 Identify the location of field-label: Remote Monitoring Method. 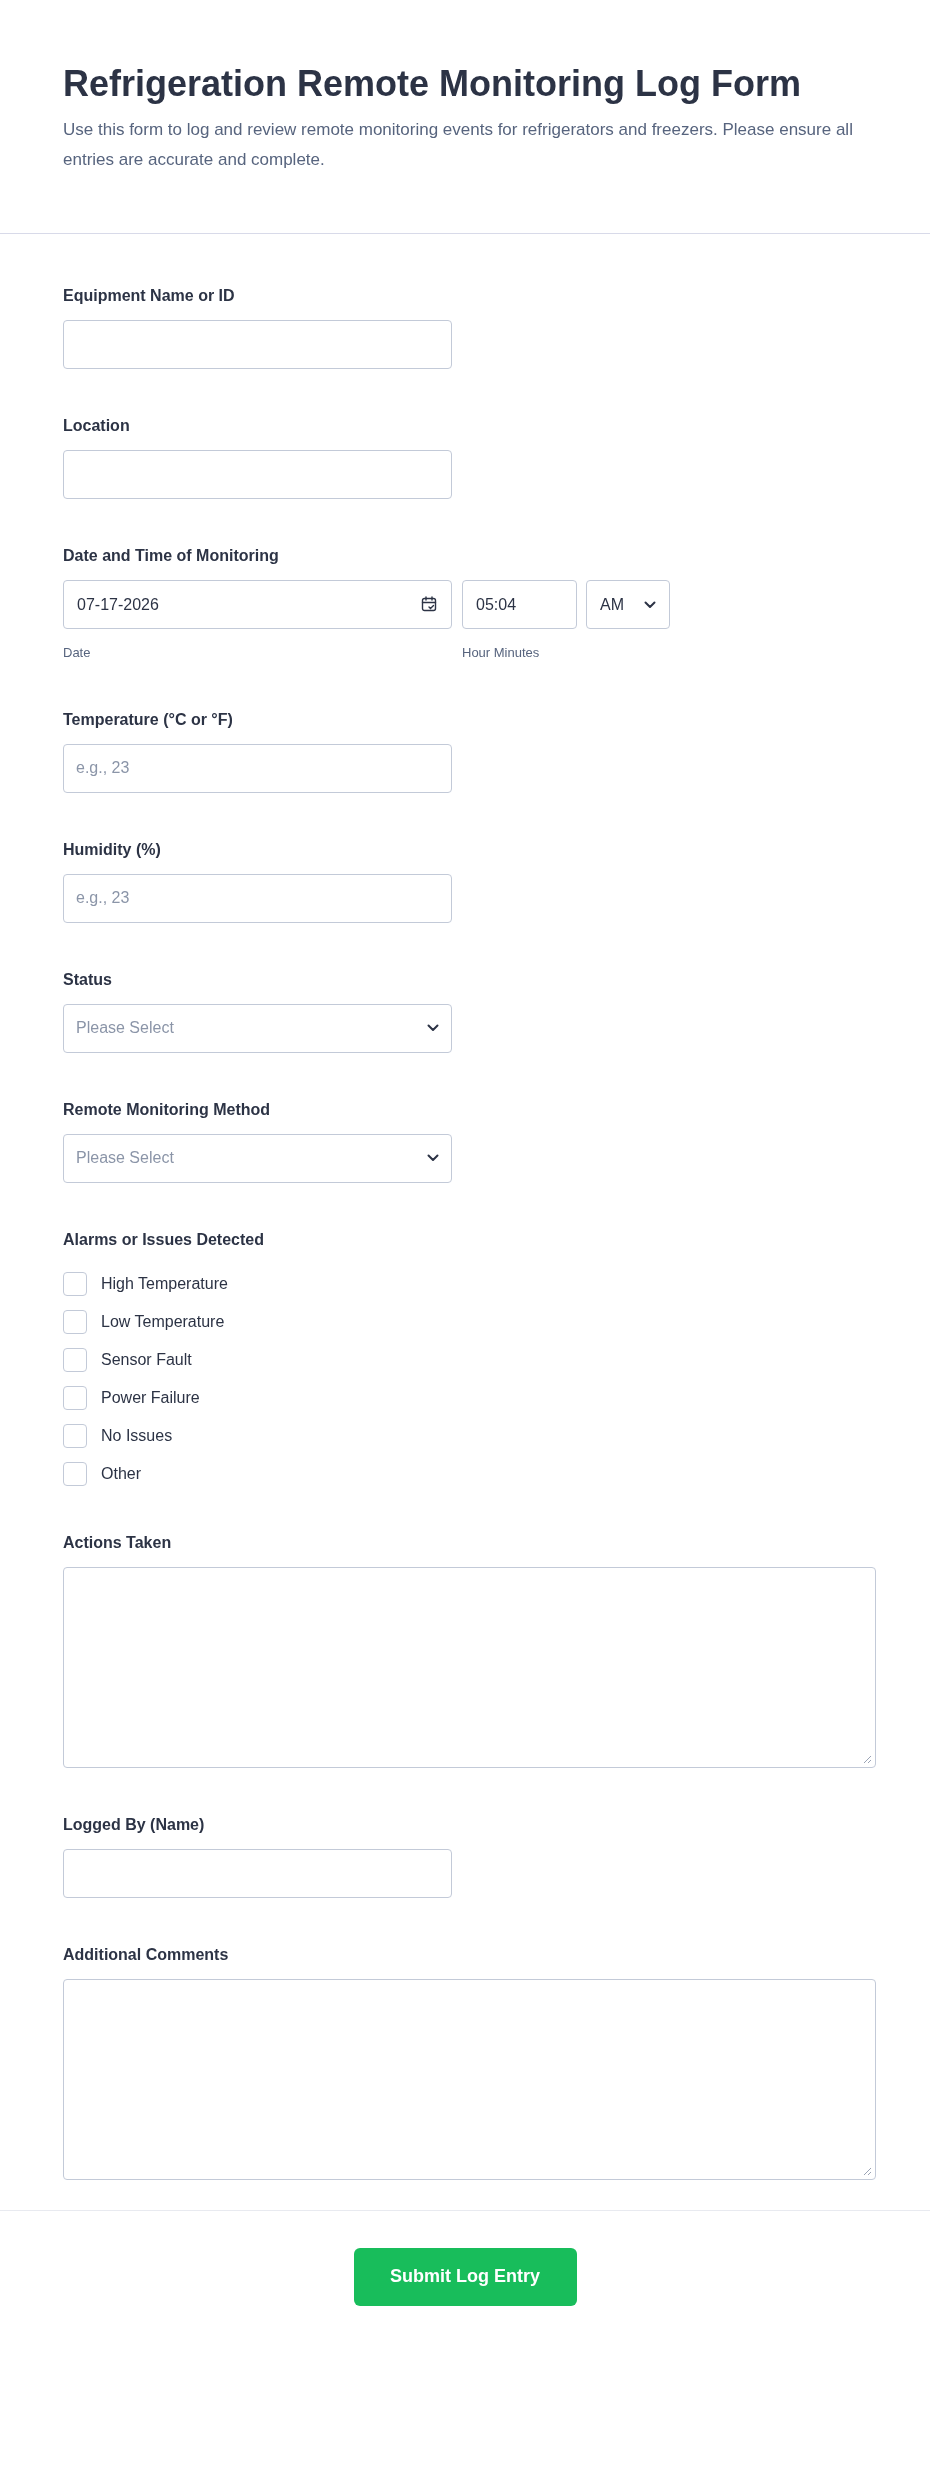
(167, 1109).